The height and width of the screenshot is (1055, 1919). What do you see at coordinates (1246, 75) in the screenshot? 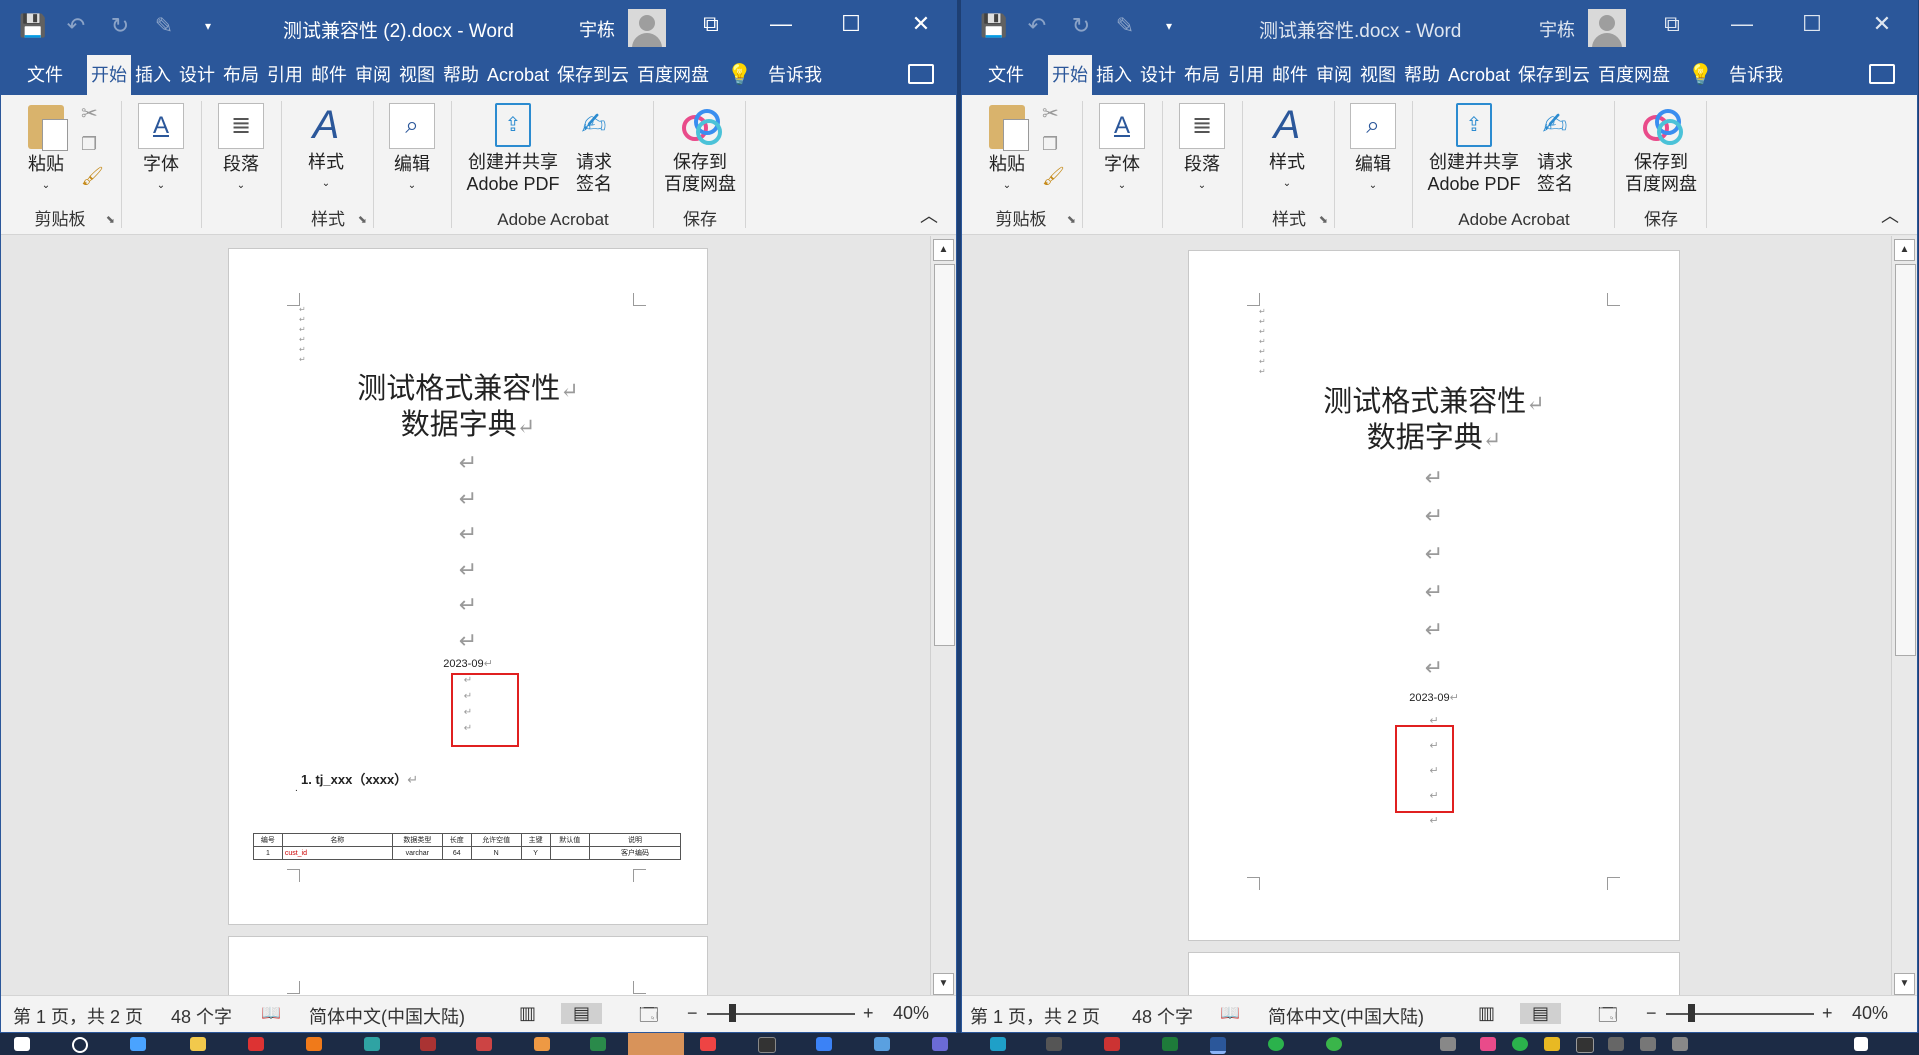
I see `tab-references: 引用` at bounding box center [1246, 75].